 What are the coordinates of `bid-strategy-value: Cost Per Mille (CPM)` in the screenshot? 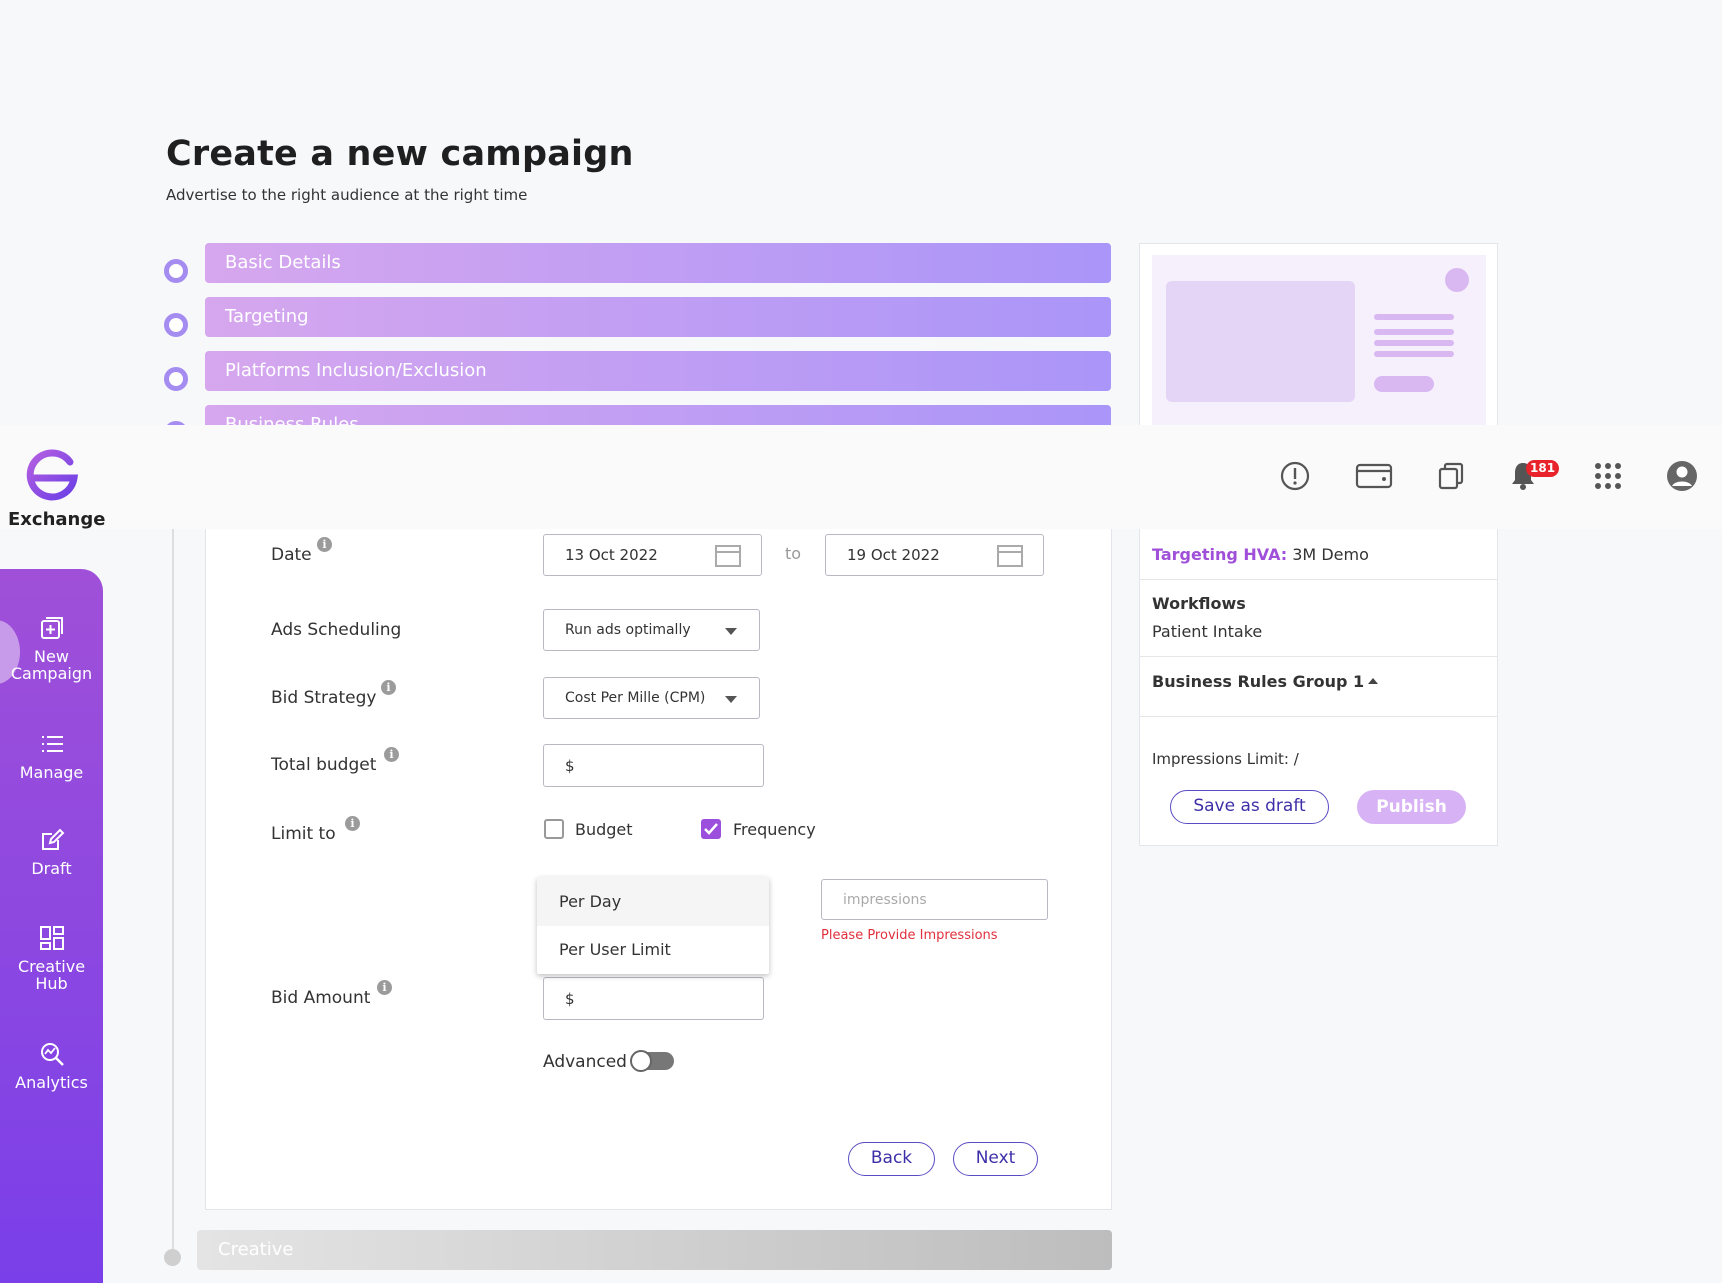 It's located at (635, 698).